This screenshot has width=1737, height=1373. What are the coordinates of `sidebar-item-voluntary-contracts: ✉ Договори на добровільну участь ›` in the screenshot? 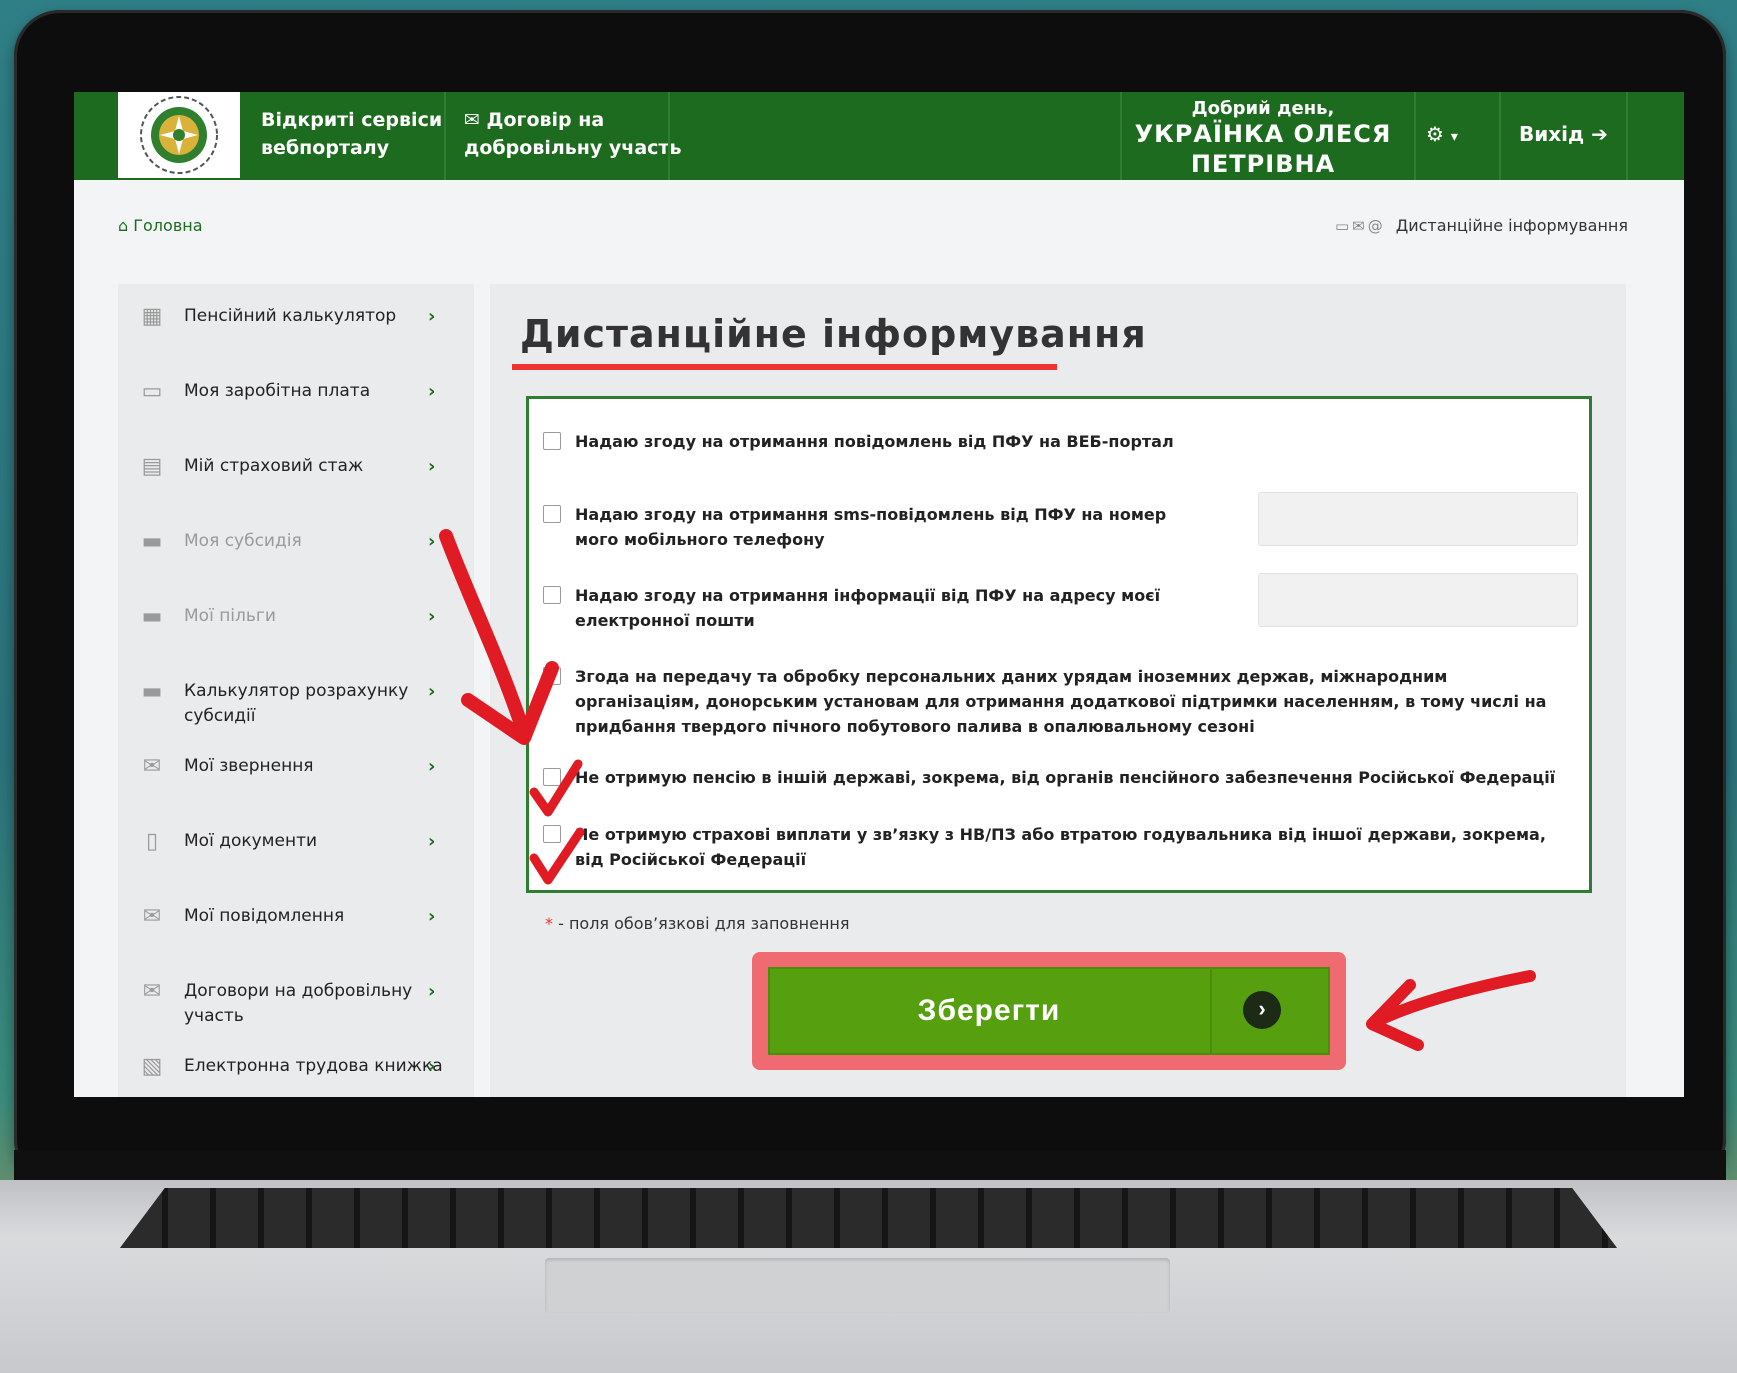 It's located at (296, 1004).